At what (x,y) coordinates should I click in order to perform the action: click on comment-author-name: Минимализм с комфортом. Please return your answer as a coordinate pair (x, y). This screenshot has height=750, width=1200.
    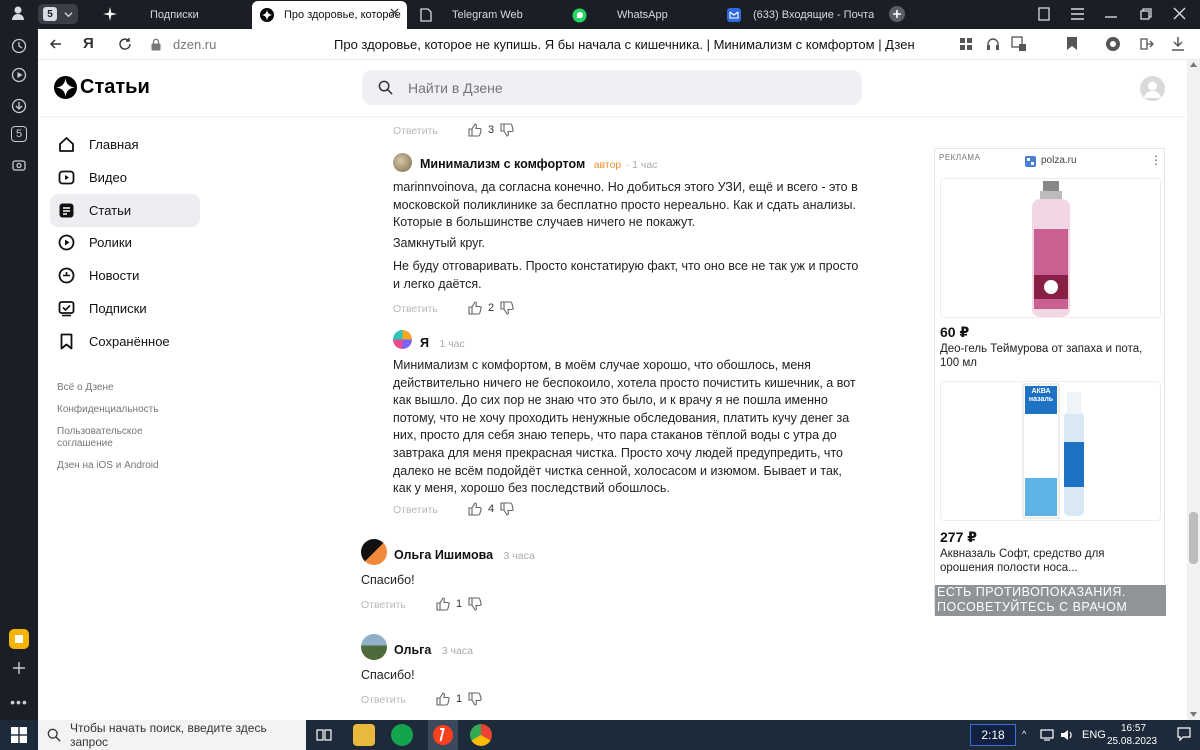
    Looking at the image, I should click on (502, 164).